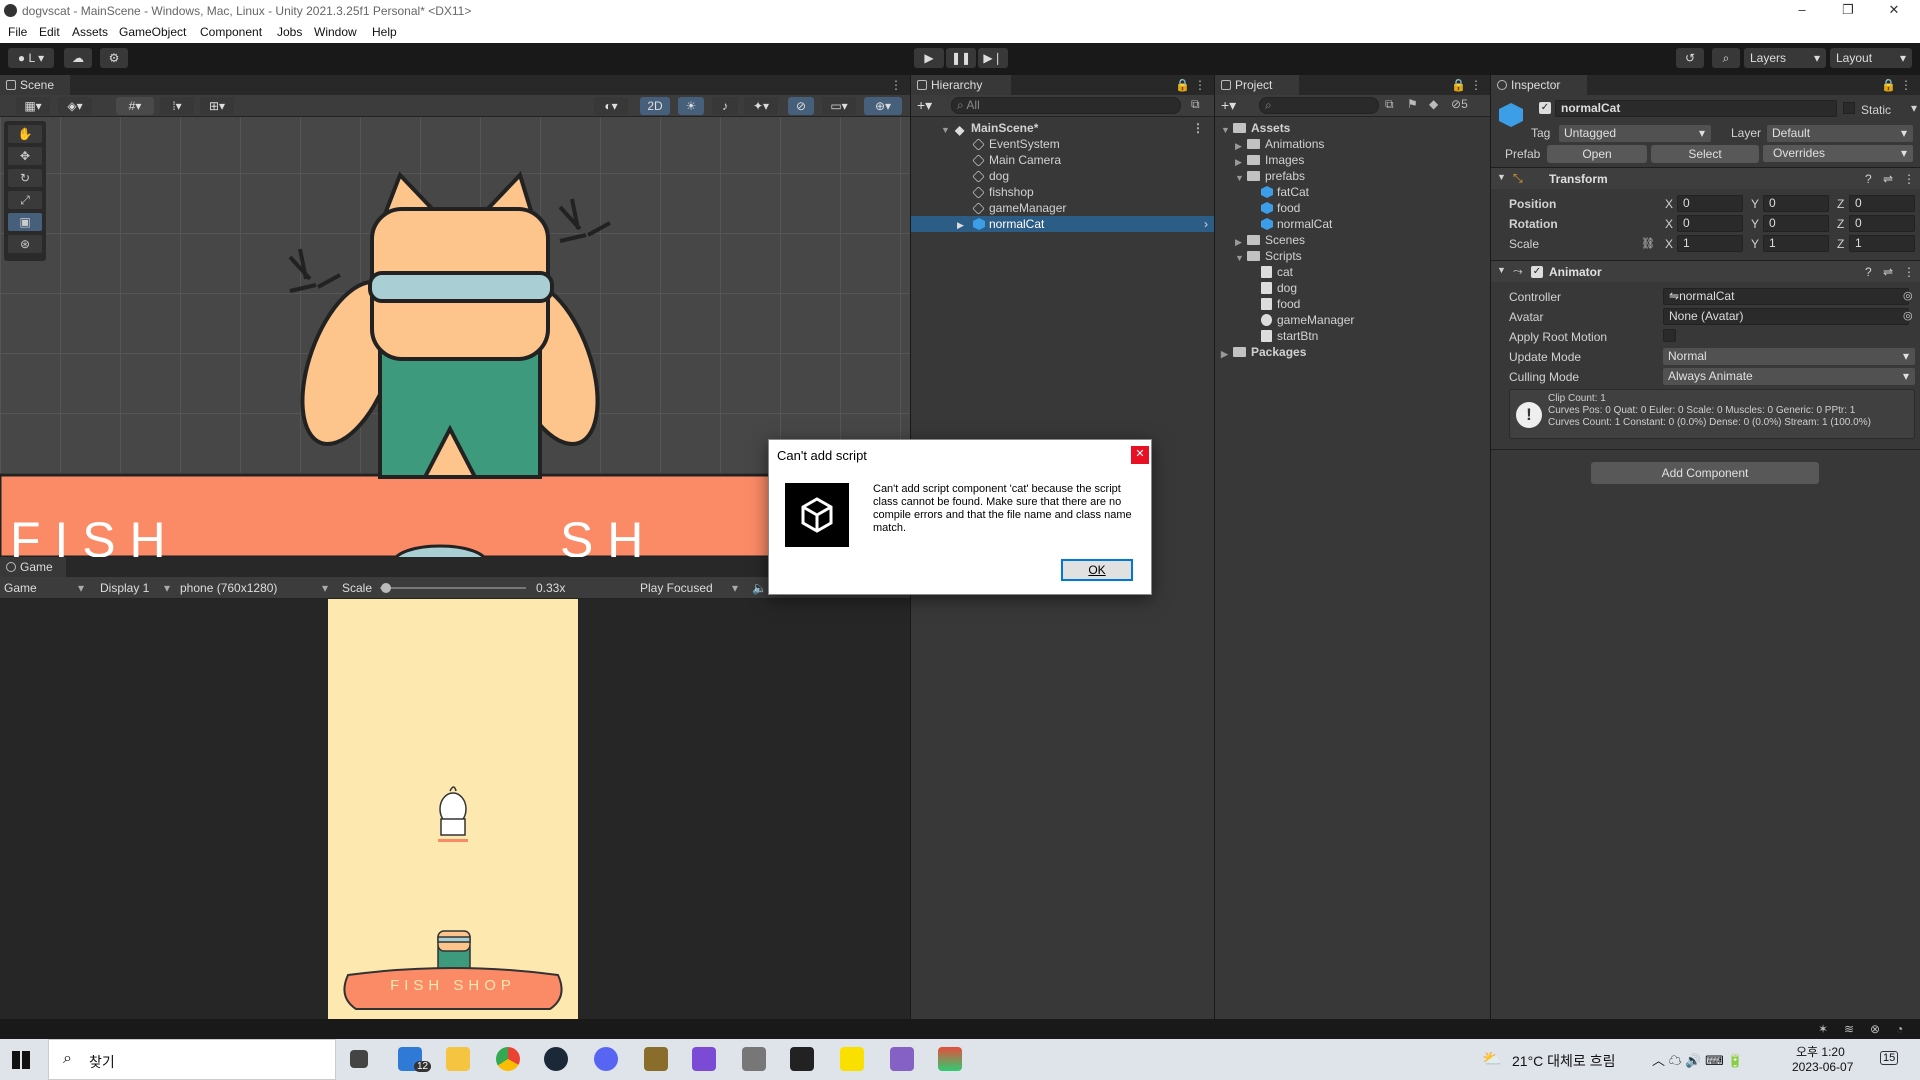 The image size is (1920, 1080). Describe the element at coordinates (458, 1059) in the screenshot. I see `file-explorer-icon` at that location.